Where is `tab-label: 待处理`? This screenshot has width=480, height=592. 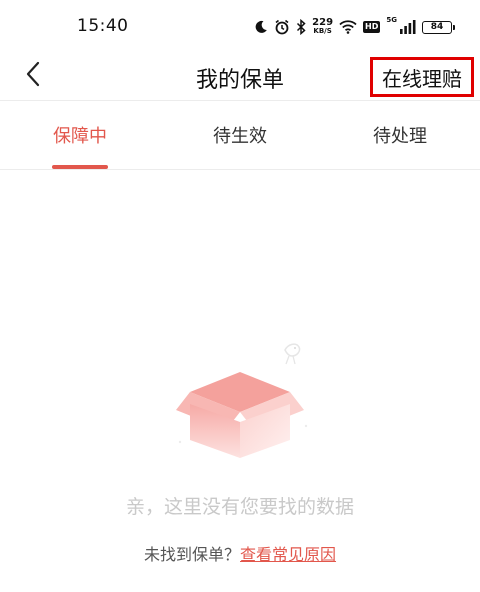 tab-label: 待处理 is located at coordinates (400, 136).